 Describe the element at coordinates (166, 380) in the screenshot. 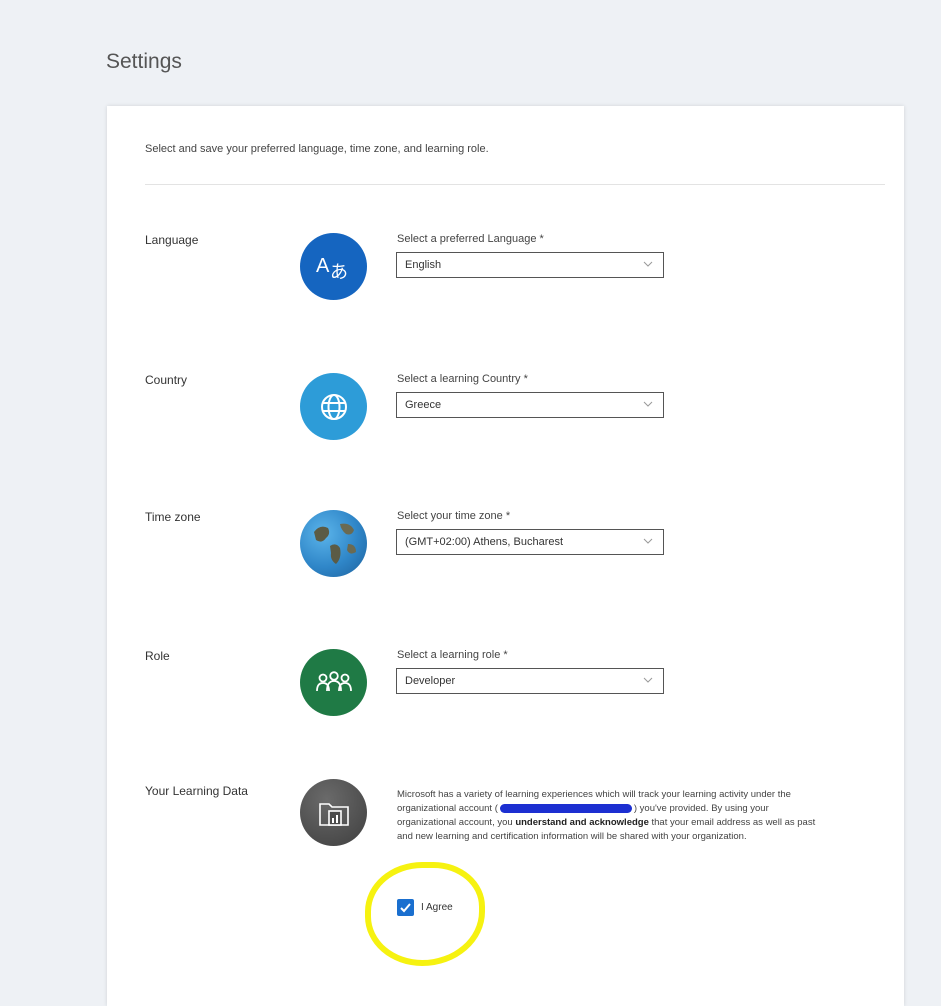

I see `country-label: Country` at that location.